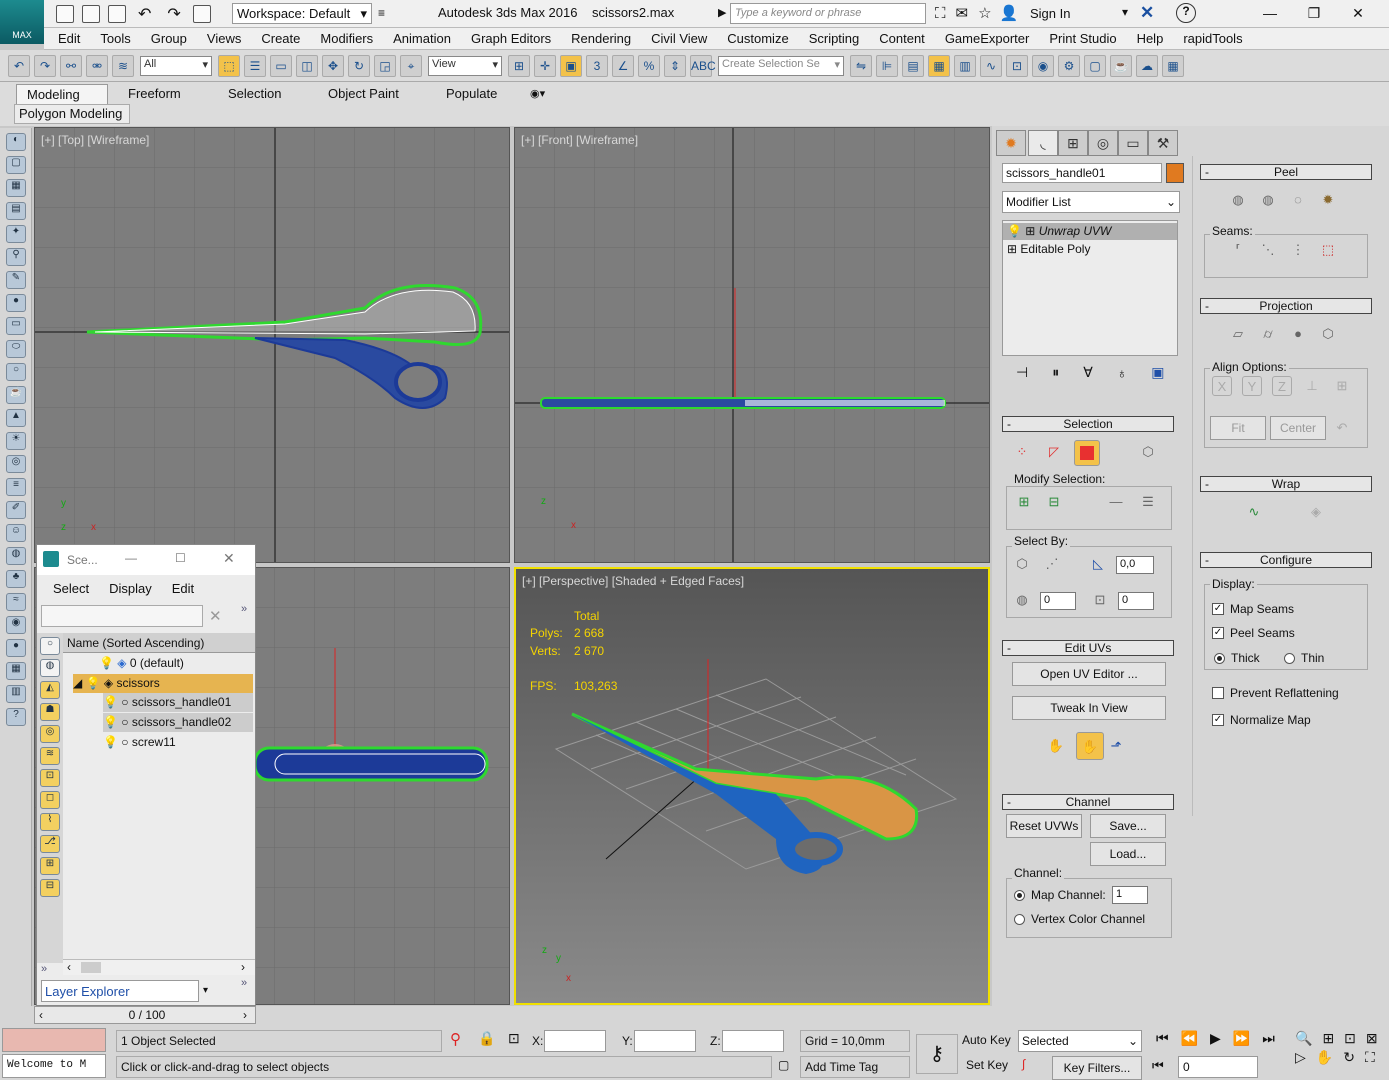 The width and height of the screenshot is (1389, 1080). What do you see at coordinates (1238, 334) in the screenshot?
I see `planar-map-icon: ▱` at bounding box center [1238, 334].